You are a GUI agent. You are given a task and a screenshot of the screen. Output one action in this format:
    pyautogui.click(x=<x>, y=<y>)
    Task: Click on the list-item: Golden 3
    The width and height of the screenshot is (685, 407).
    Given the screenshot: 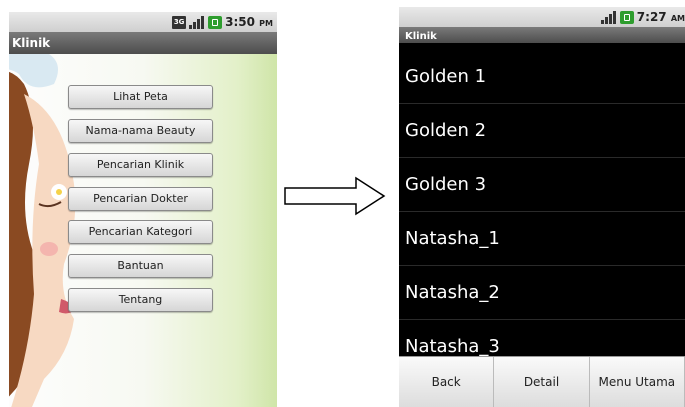 What is the action you would take?
    pyautogui.click(x=542, y=185)
    